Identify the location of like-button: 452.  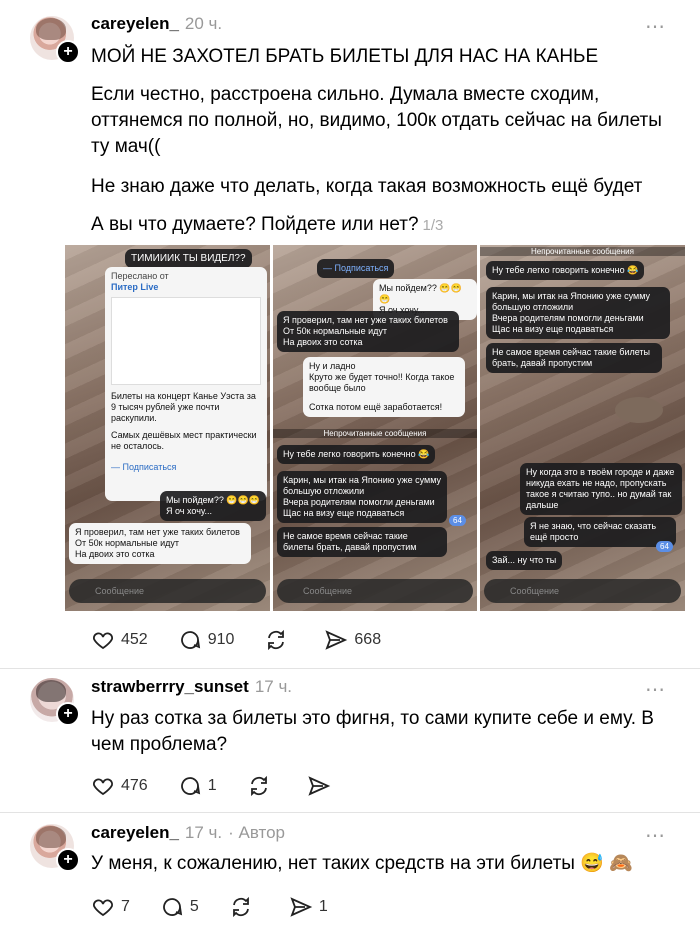
(119, 640).